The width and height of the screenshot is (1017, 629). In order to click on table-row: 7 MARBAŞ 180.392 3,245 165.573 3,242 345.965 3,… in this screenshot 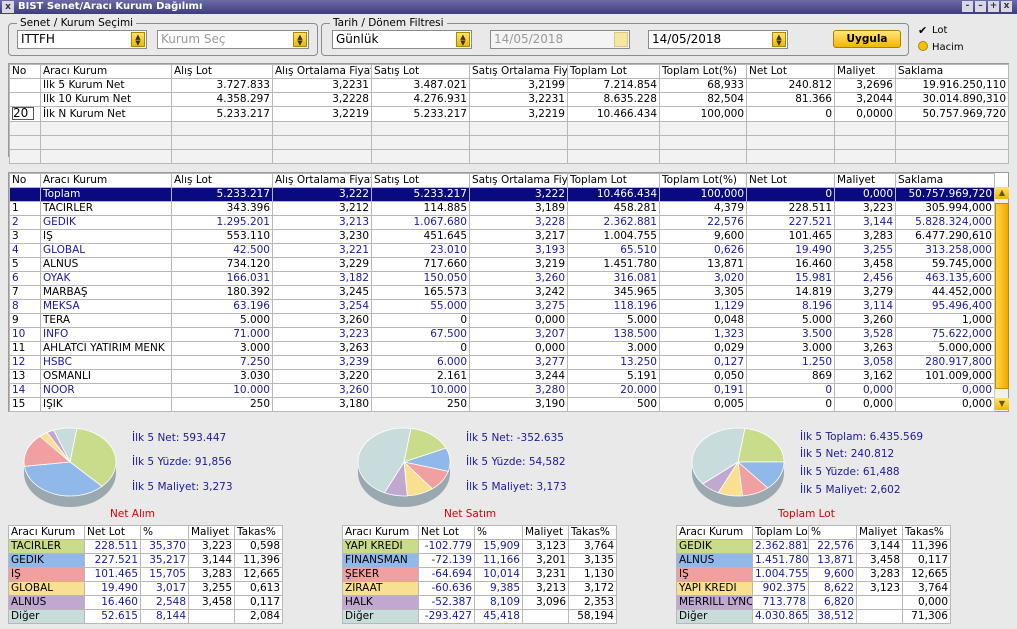, I will do `click(502, 292)`.